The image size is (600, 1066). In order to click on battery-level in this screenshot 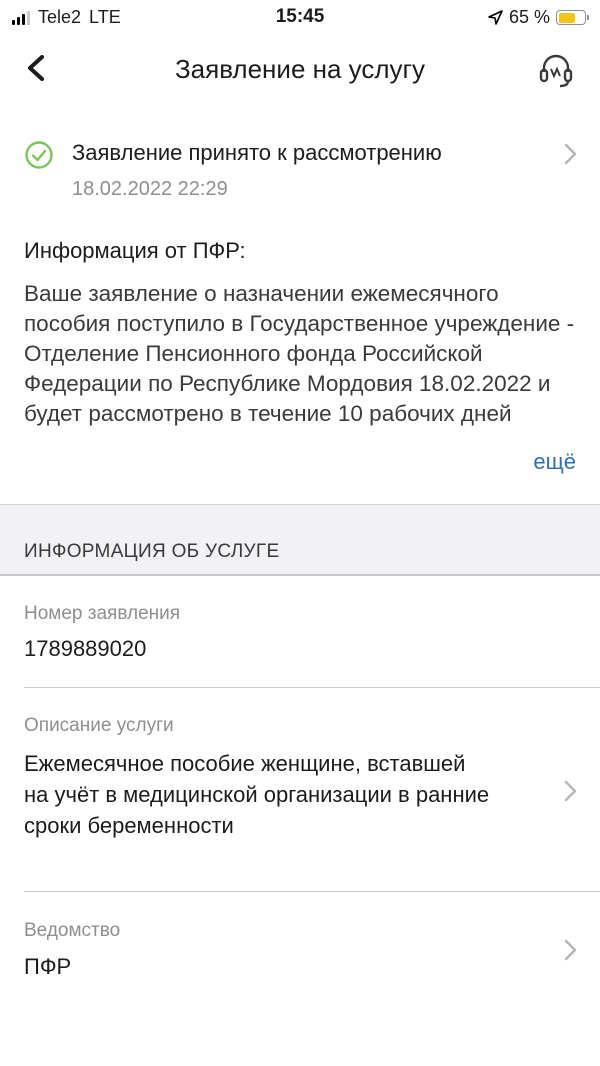, I will do `click(566, 17)`.